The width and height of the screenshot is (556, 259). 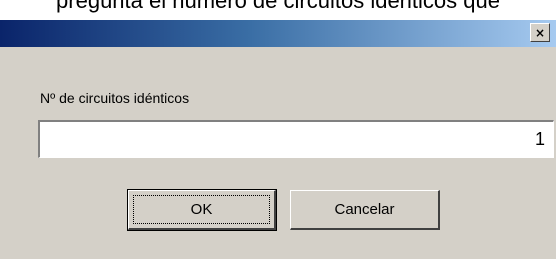 I want to click on ok-button: OK, so click(x=202, y=210).